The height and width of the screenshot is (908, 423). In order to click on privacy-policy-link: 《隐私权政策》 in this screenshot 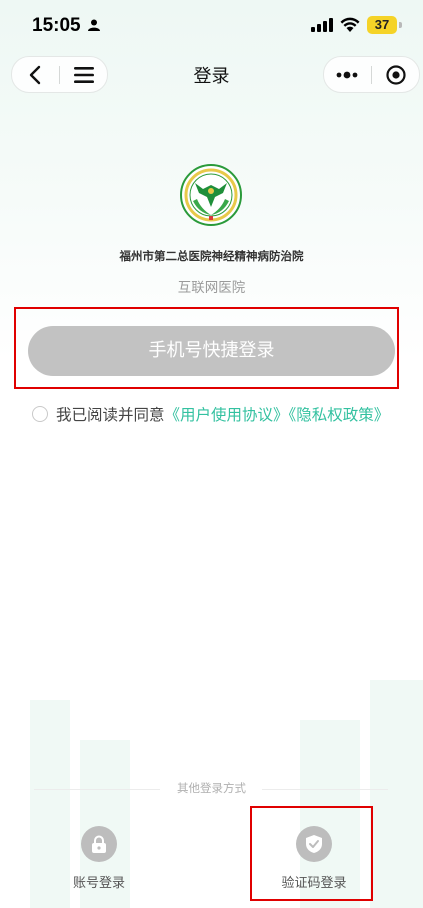, I will do `click(339, 415)`.